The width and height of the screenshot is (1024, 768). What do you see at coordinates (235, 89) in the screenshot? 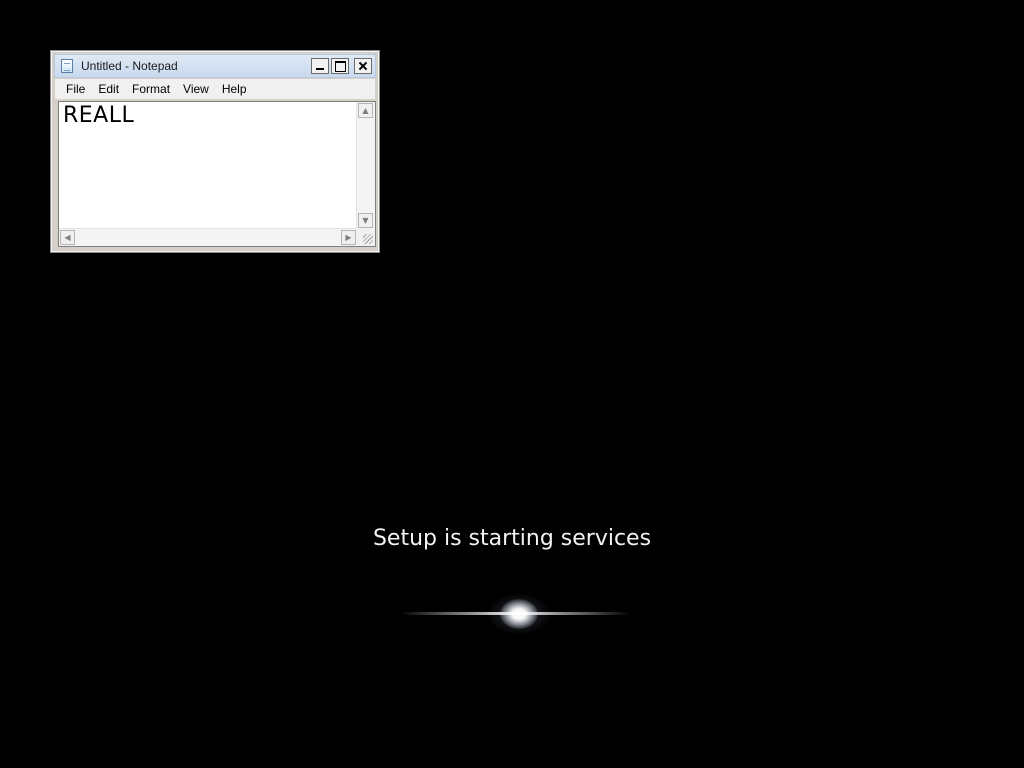
I see `menu-help: Help` at bounding box center [235, 89].